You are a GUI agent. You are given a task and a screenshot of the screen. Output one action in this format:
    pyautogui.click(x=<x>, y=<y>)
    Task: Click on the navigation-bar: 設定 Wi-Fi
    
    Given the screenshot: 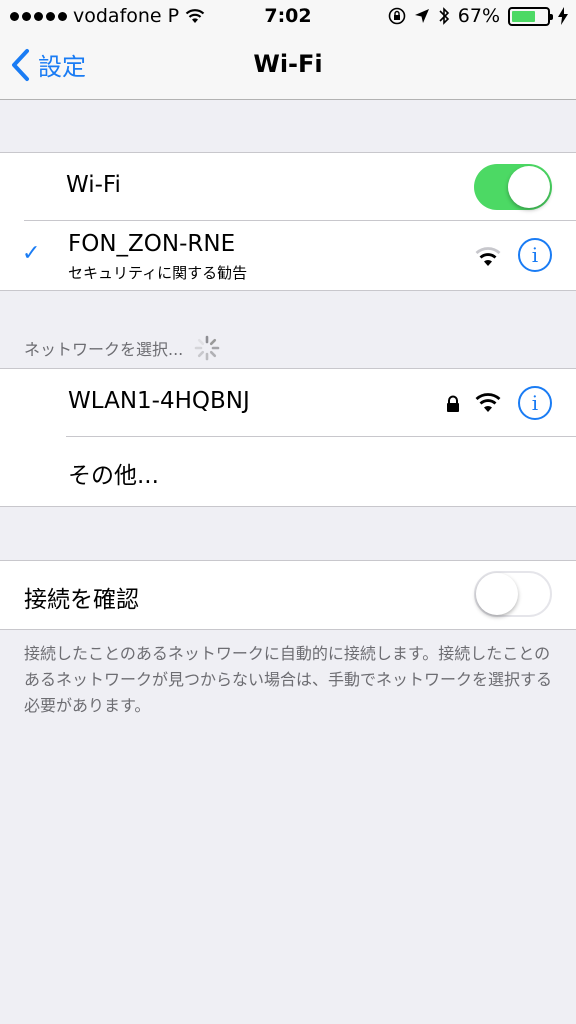 What is the action you would take?
    pyautogui.click(x=288, y=67)
    